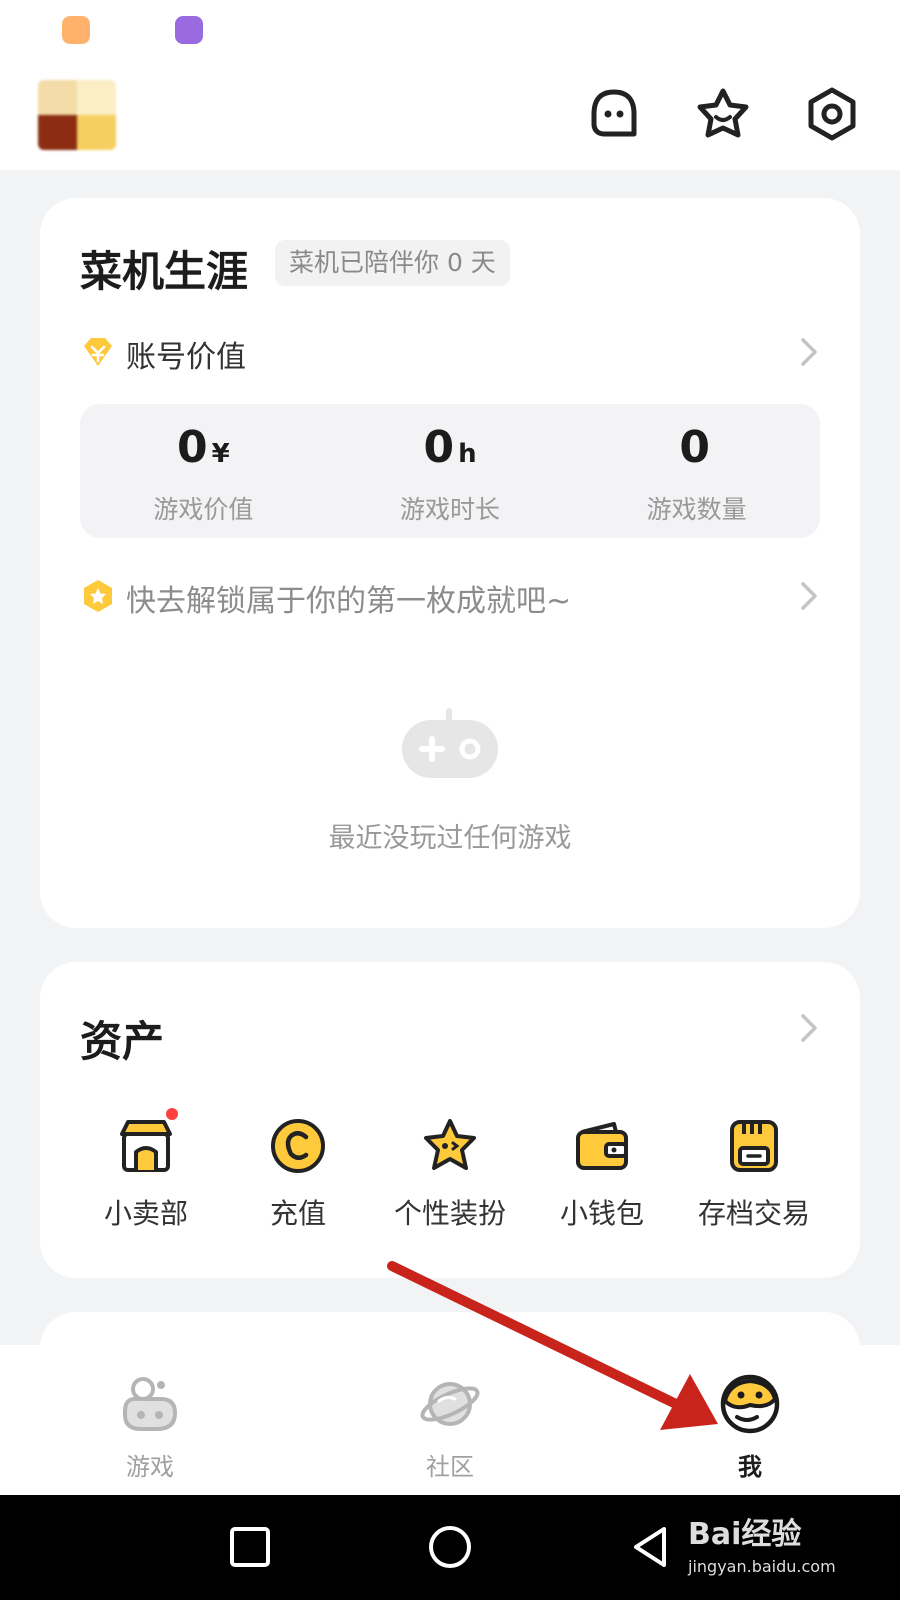  What do you see at coordinates (602, 1146) in the screenshot?
I see `wallet-icon` at bounding box center [602, 1146].